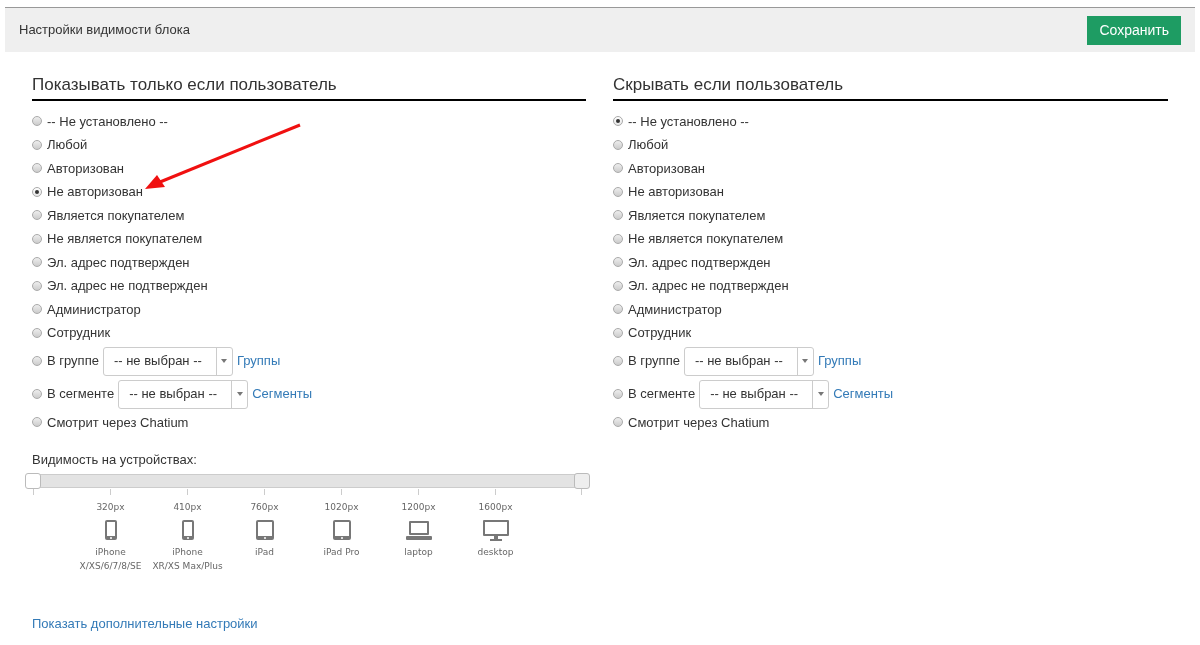  What do you see at coordinates (341, 552) in the screenshot?
I see `device-name: iPad Pro` at bounding box center [341, 552].